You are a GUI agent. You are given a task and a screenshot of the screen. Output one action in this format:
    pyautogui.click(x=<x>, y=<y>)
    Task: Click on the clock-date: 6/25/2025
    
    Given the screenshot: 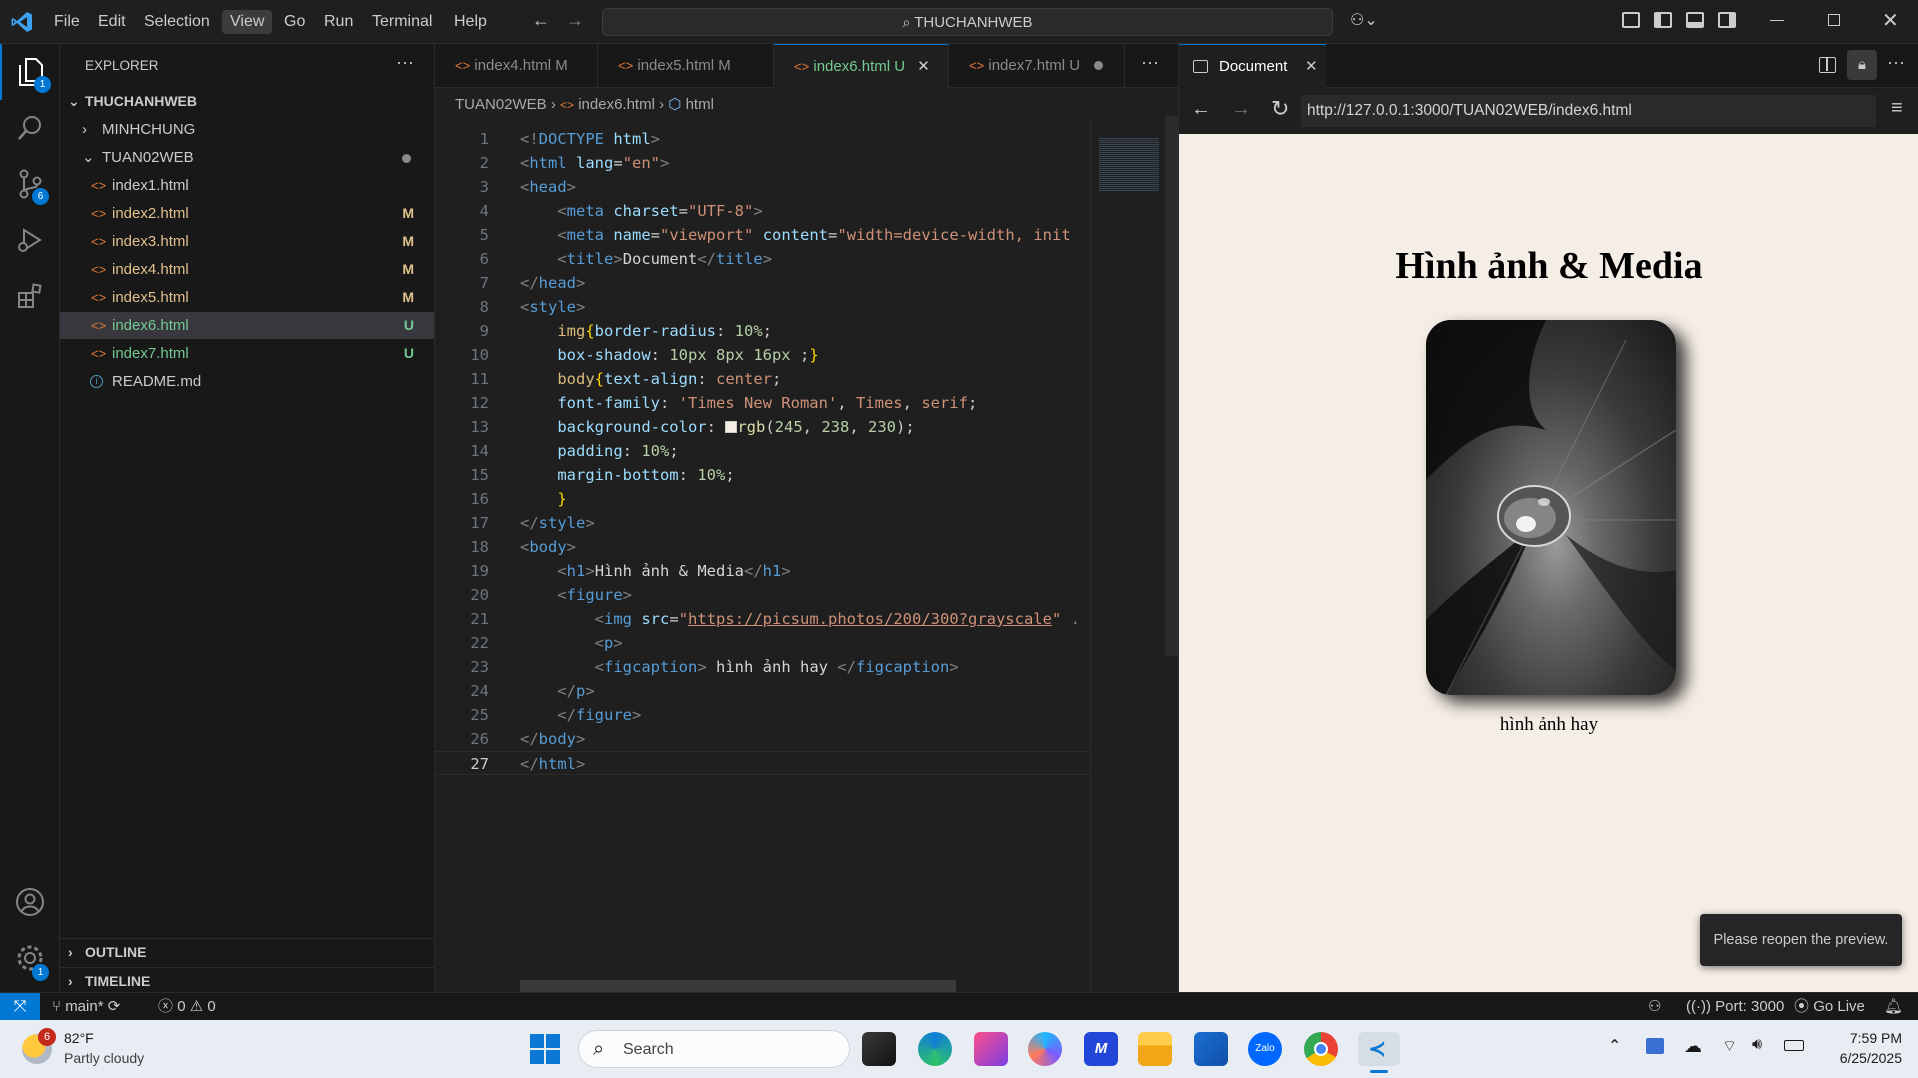 What is the action you would take?
    pyautogui.click(x=1856, y=1058)
    